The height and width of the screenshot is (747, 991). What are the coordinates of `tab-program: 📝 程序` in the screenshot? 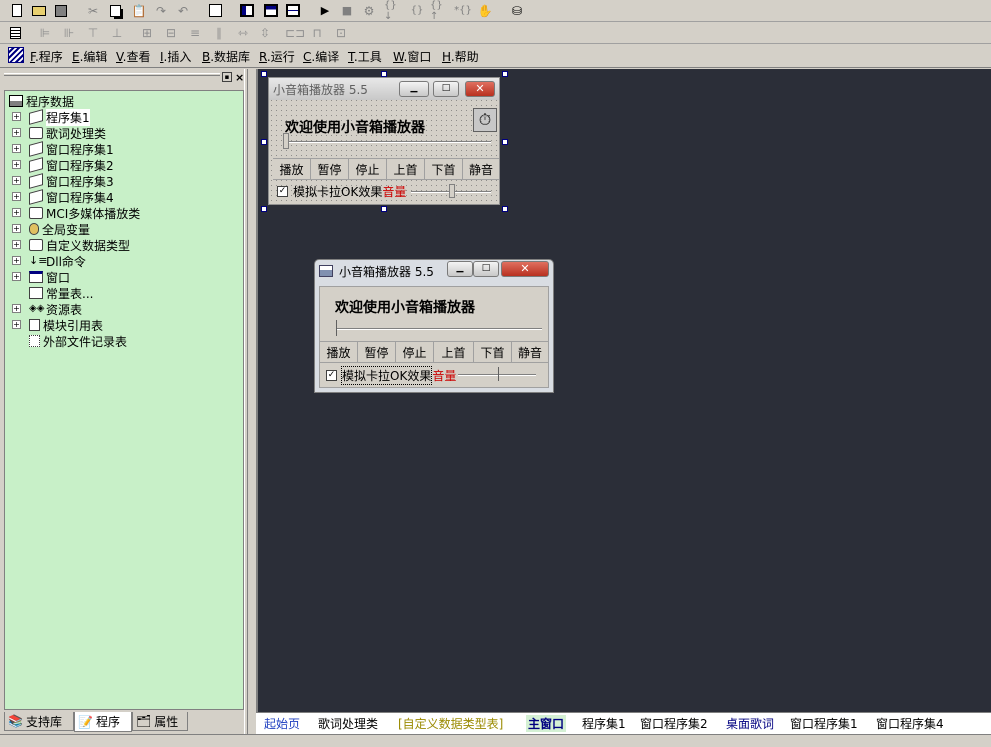 It's located at (103, 722).